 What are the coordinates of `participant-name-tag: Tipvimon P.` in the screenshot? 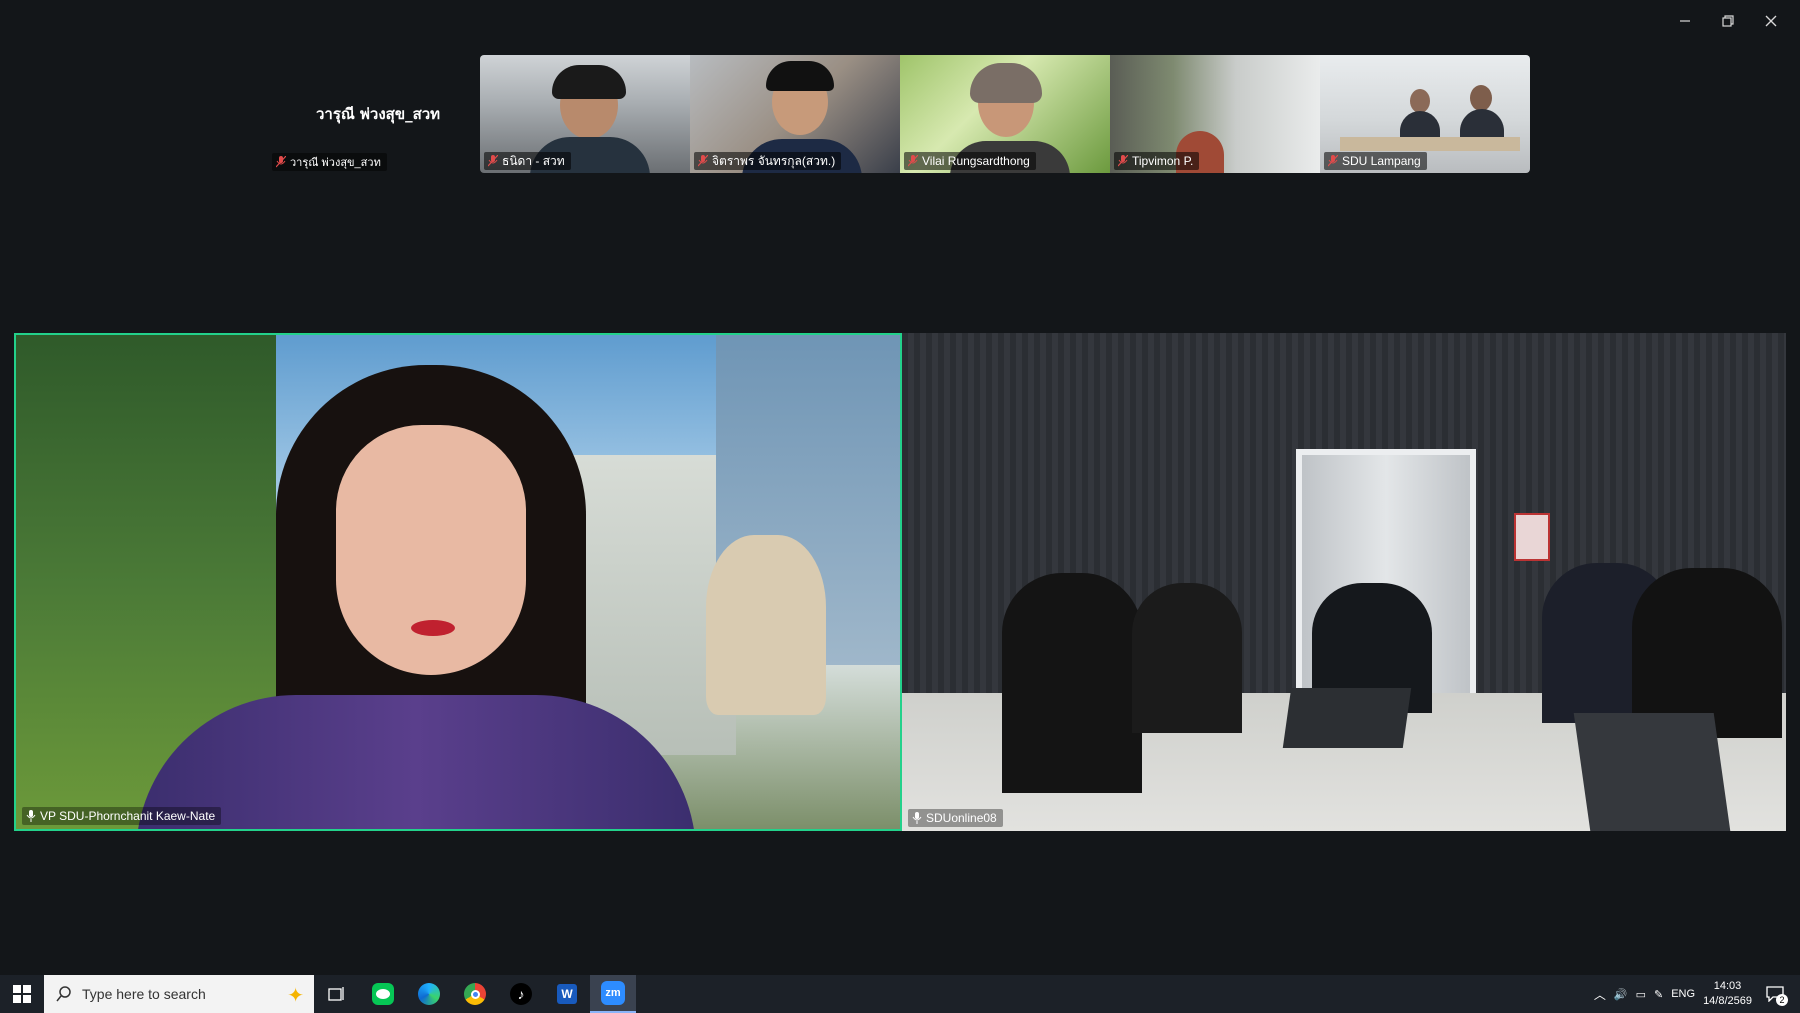 It's located at (1157, 161).